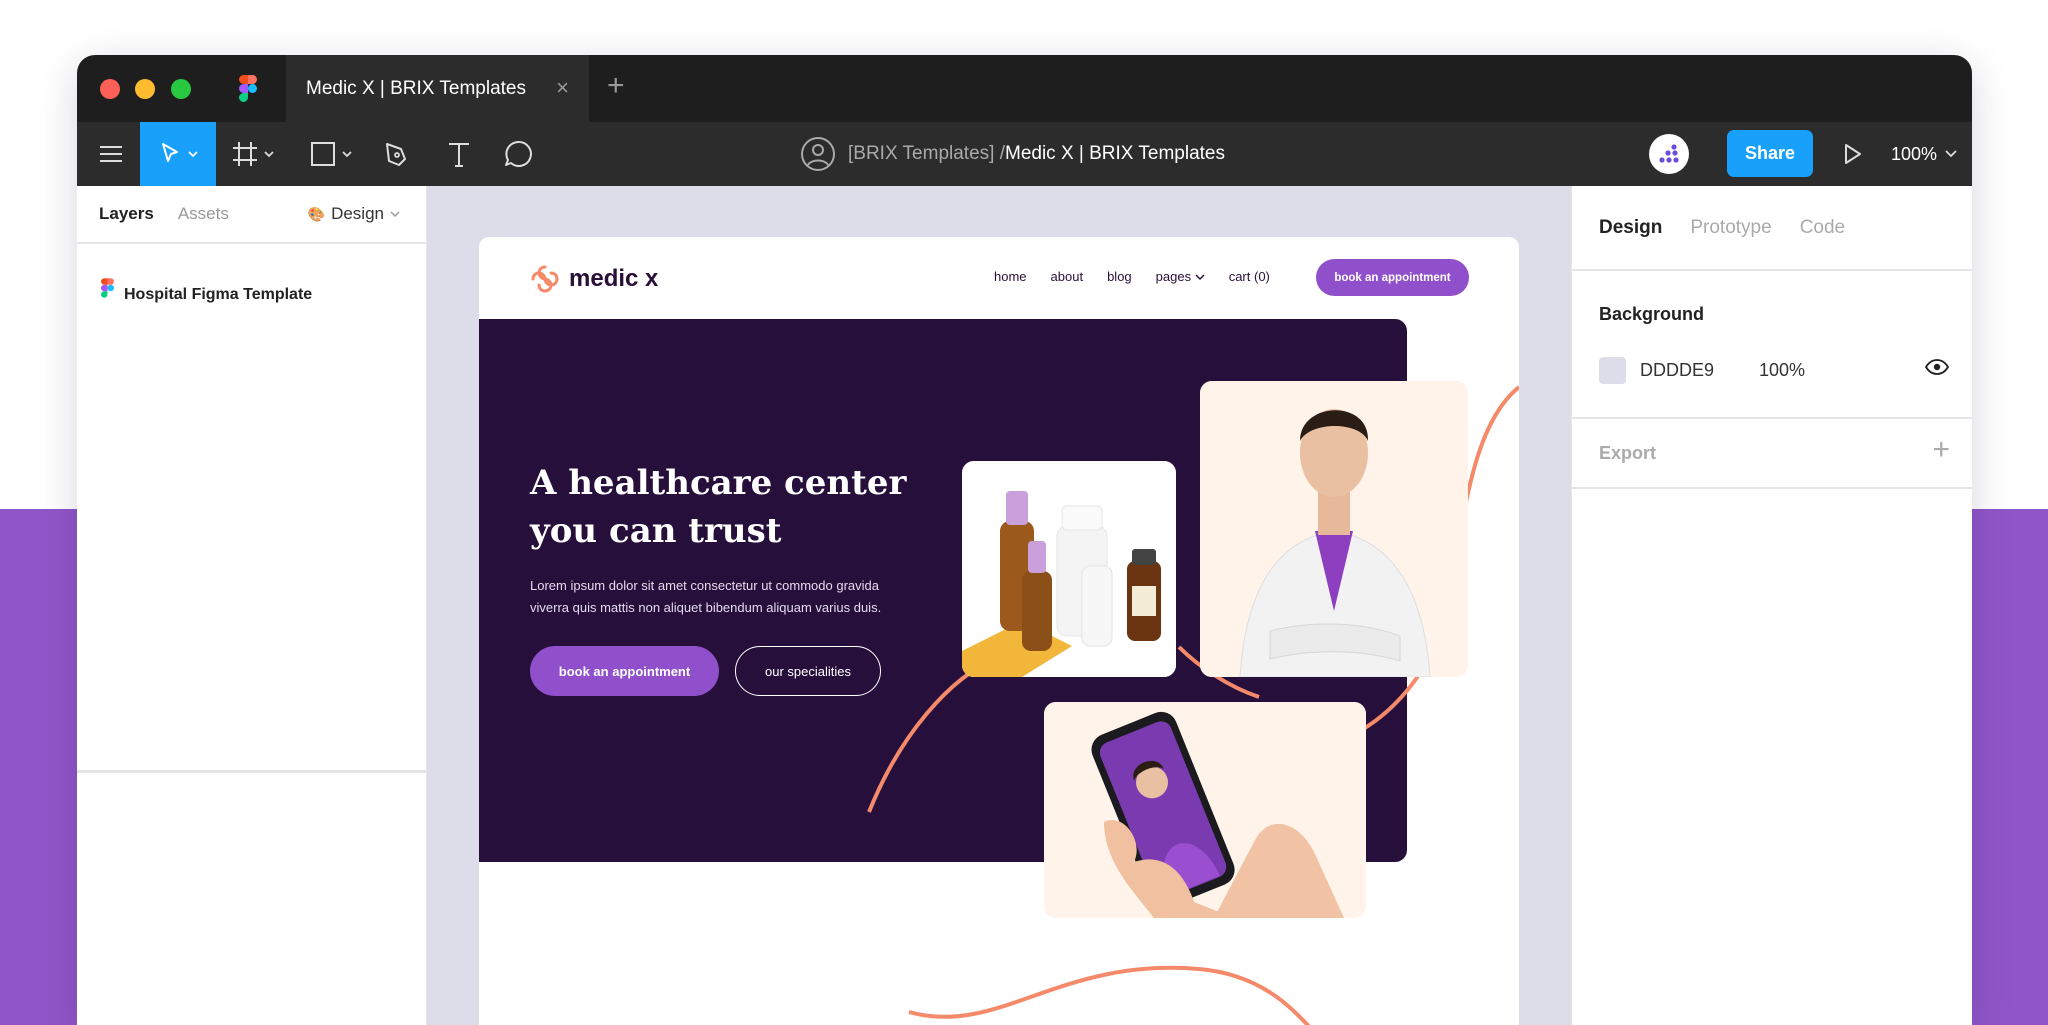 The height and width of the screenshot is (1025, 2048). Describe the element at coordinates (1914, 153) in the screenshot. I see `zoom-value: 100%` at that location.